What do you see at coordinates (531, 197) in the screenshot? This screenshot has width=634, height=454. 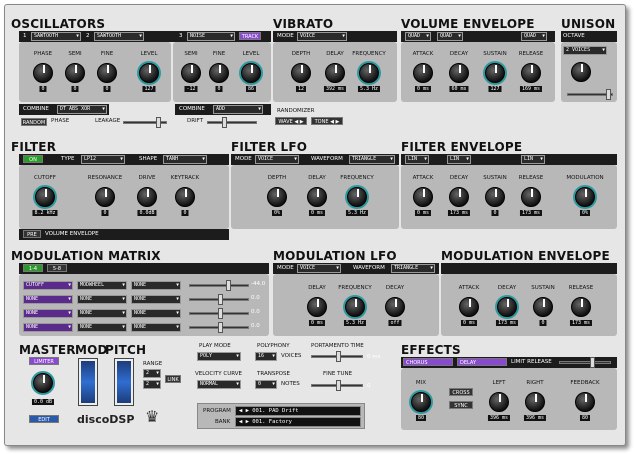 I see `fenv-3-knob` at bounding box center [531, 197].